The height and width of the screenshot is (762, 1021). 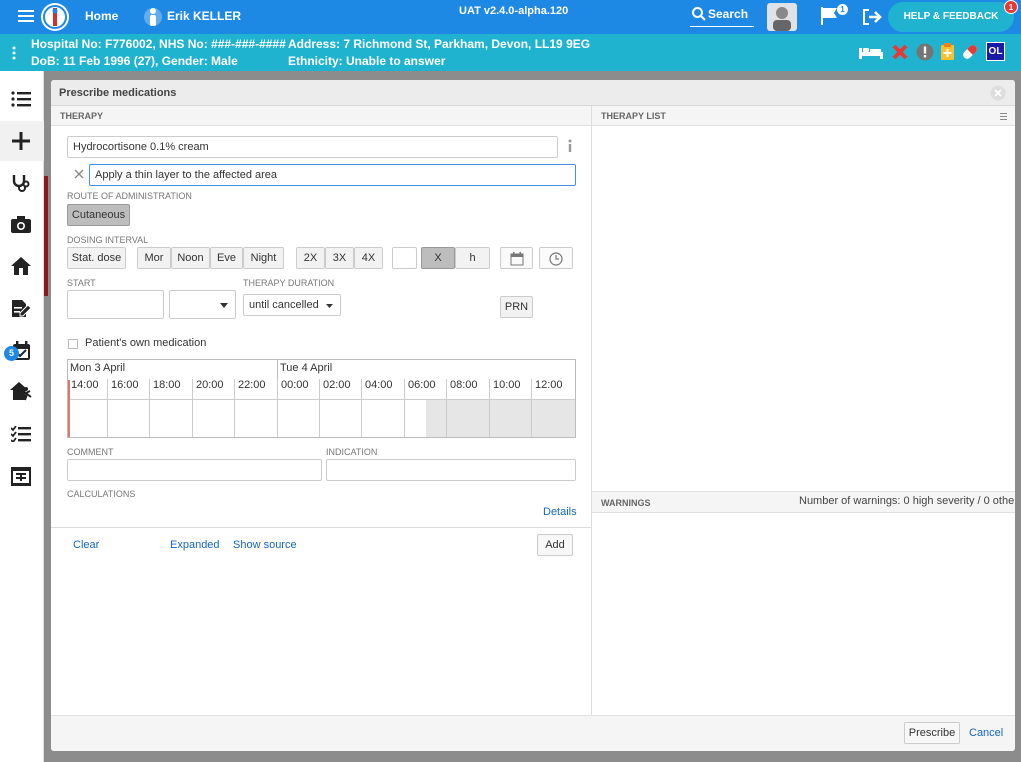 I want to click on night-button: Night, so click(x=263, y=258).